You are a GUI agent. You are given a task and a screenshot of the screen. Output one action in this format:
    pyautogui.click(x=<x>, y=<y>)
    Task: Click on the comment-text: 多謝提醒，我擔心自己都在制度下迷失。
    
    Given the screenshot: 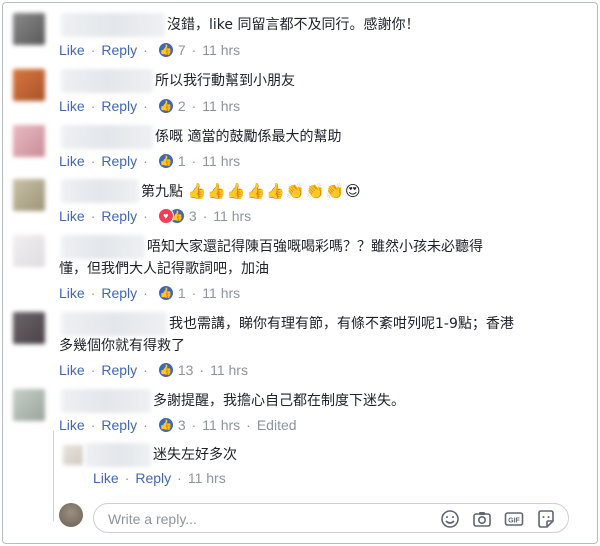 What is the action you would take?
    pyautogui.click(x=279, y=401)
    